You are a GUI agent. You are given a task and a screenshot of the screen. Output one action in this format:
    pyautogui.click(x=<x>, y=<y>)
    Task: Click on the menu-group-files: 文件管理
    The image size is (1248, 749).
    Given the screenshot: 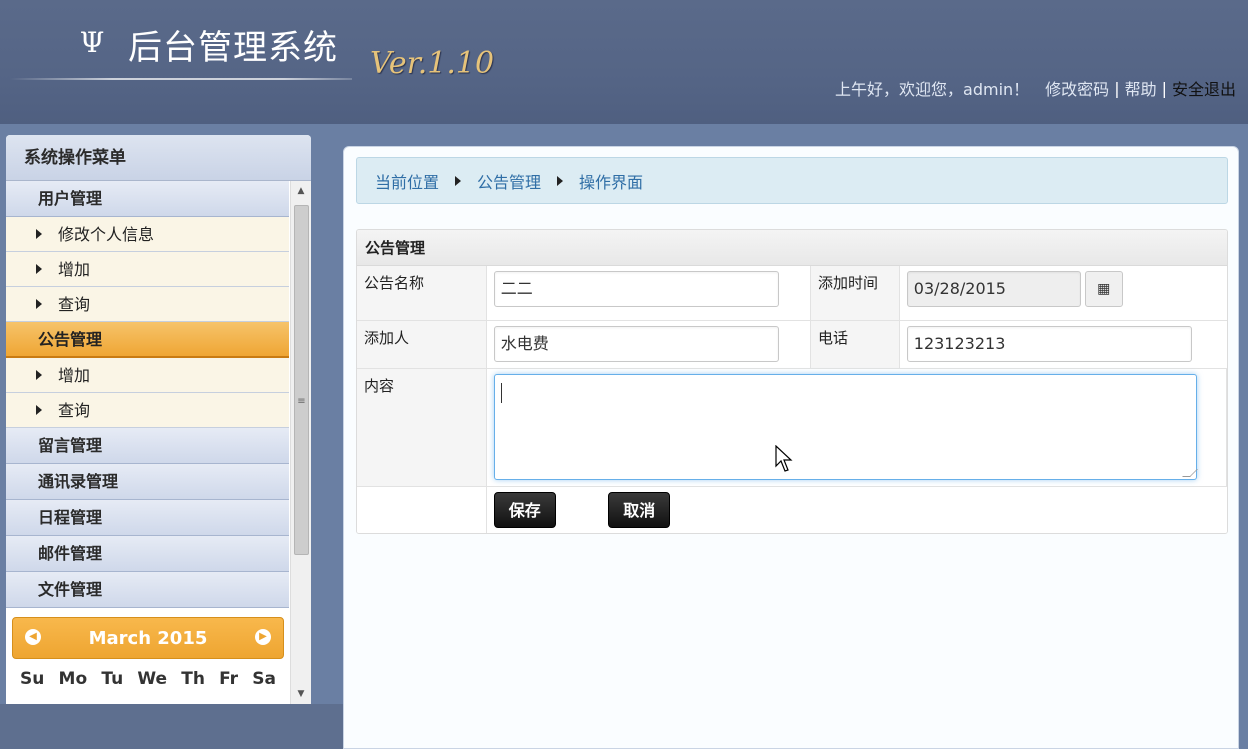 What is the action you would take?
    pyautogui.click(x=147, y=590)
    